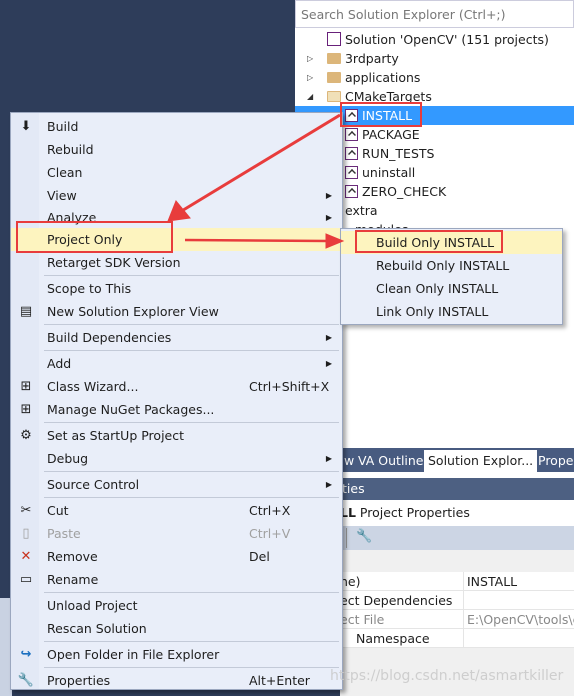 This screenshot has width=574, height=696. Describe the element at coordinates (447, 676) in the screenshot. I see `watermark: https://blog.csdn.net/asmartkiller` at that location.